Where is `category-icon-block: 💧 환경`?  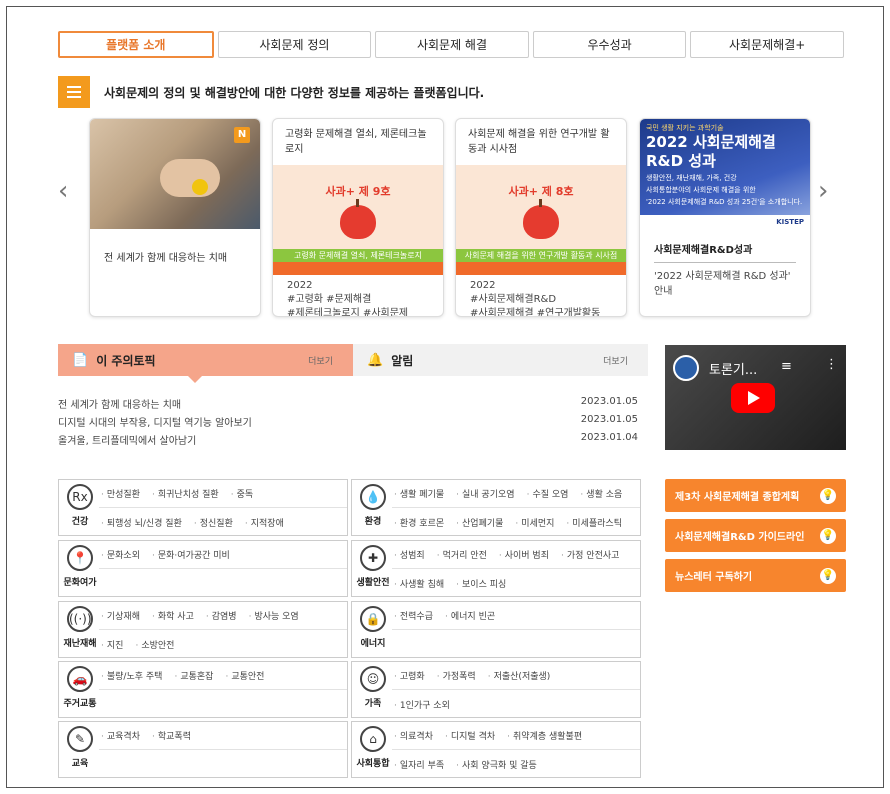
category-icon-block: 💧 환경 is located at coordinates (373, 505).